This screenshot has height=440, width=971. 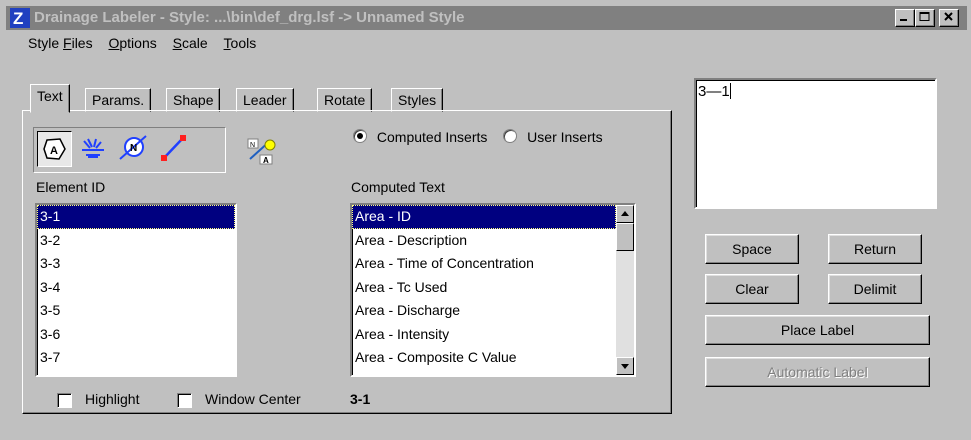 What do you see at coordinates (714, 91) in the screenshot?
I see `label-text-value: 3—1` at bounding box center [714, 91].